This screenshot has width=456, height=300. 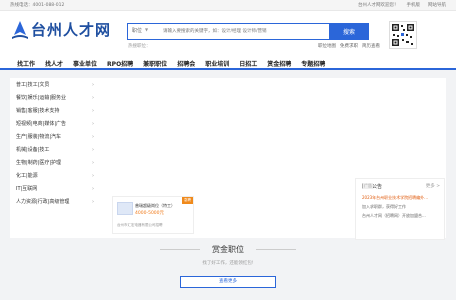 What do you see at coordinates (368, 186) in the screenshot?
I see `ad-tag: 广告` at bounding box center [368, 186].